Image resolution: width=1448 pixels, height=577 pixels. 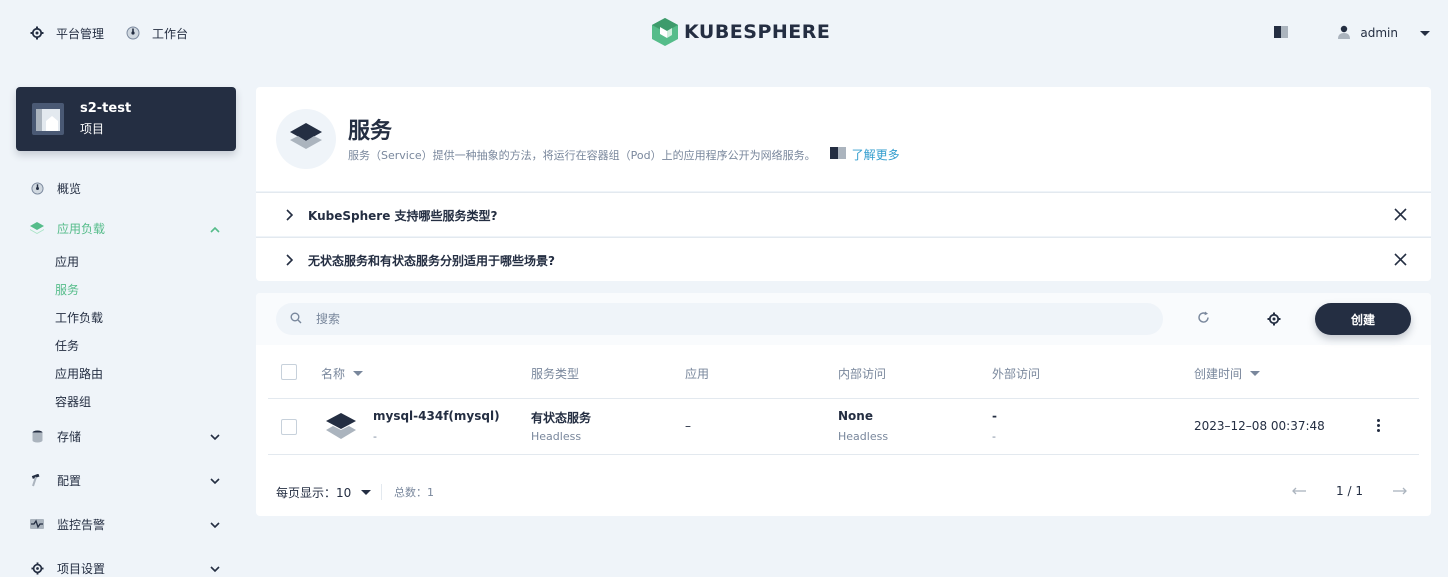 What do you see at coordinates (130, 524) in the screenshot?
I see `sidebar-group-monitoring: 监控告警` at bounding box center [130, 524].